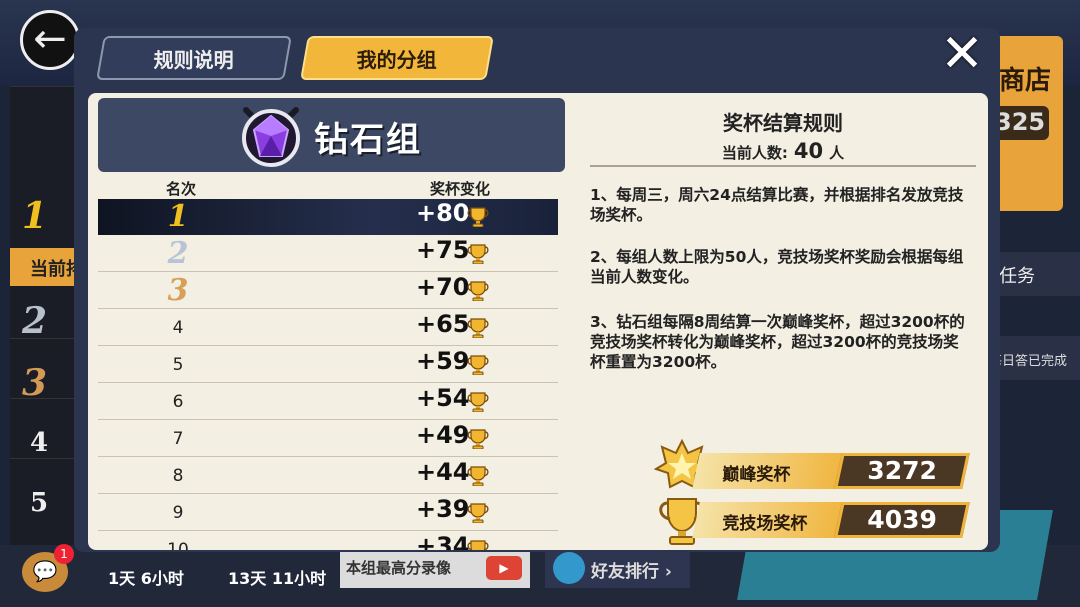  What do you see at coordinates (35, 216) in the screenshot?
I see `background-rank-1: 1` at bounding box center [35, 216].